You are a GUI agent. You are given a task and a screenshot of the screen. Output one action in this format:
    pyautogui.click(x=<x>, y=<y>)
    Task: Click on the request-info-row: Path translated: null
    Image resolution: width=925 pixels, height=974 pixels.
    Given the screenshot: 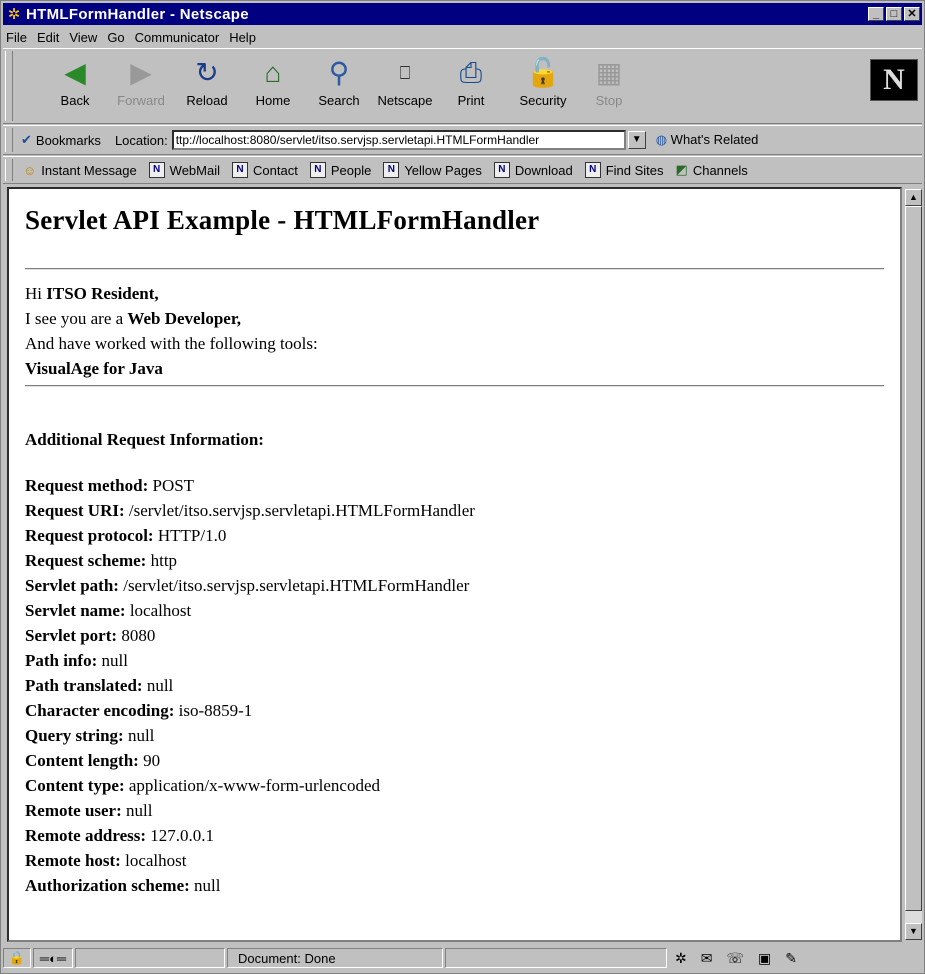 What is the action you would take?
    pyautogui.click(x=454, y=685)
    